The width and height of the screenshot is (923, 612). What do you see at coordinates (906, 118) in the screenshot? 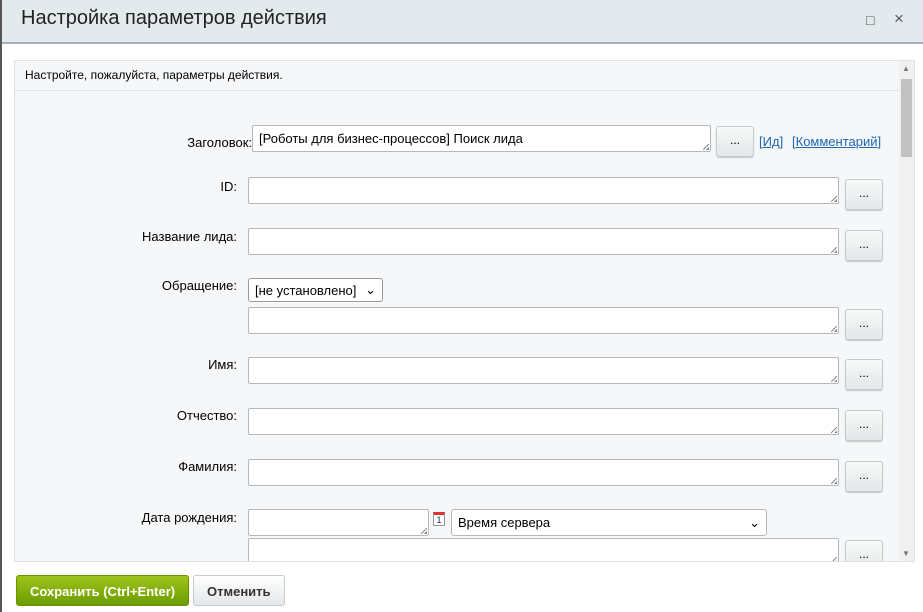
I see `scrollbar-thumb` at bounding box center [906, 118].